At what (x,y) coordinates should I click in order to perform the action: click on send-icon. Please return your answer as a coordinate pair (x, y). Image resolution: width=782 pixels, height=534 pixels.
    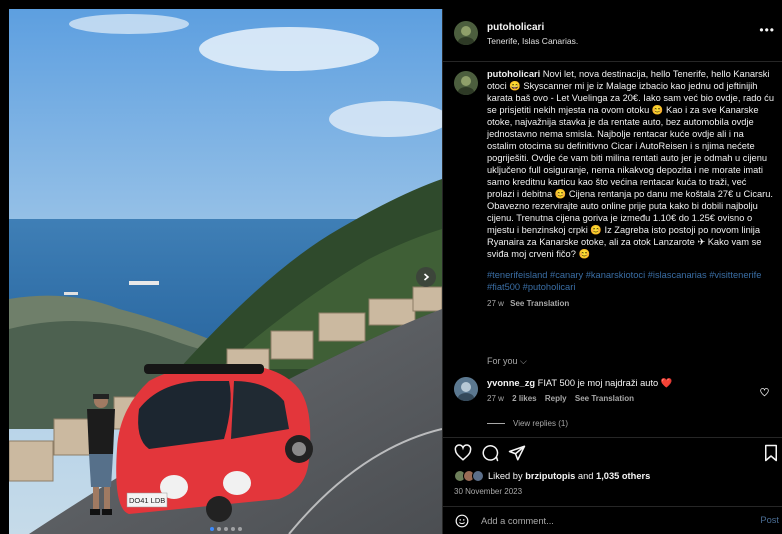
    Looking at the image, I should click on (517, 453).